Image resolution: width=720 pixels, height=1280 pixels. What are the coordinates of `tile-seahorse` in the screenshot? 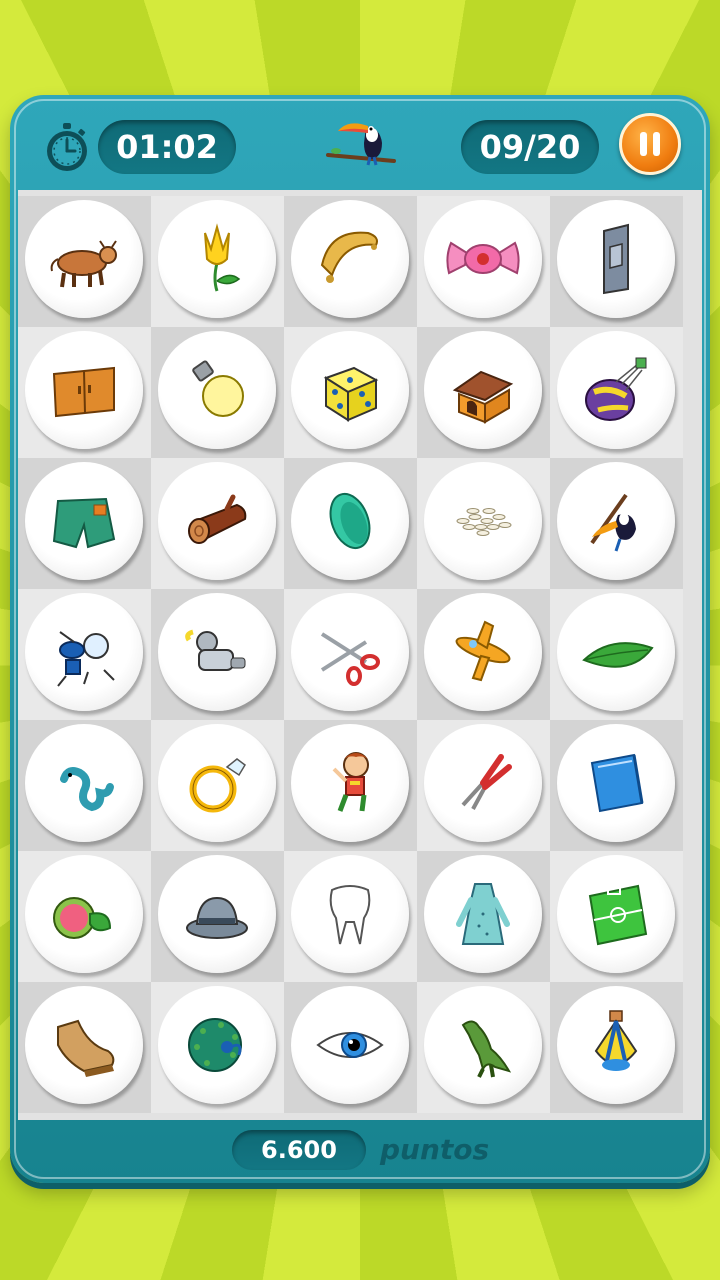 It's located at (84, 783).